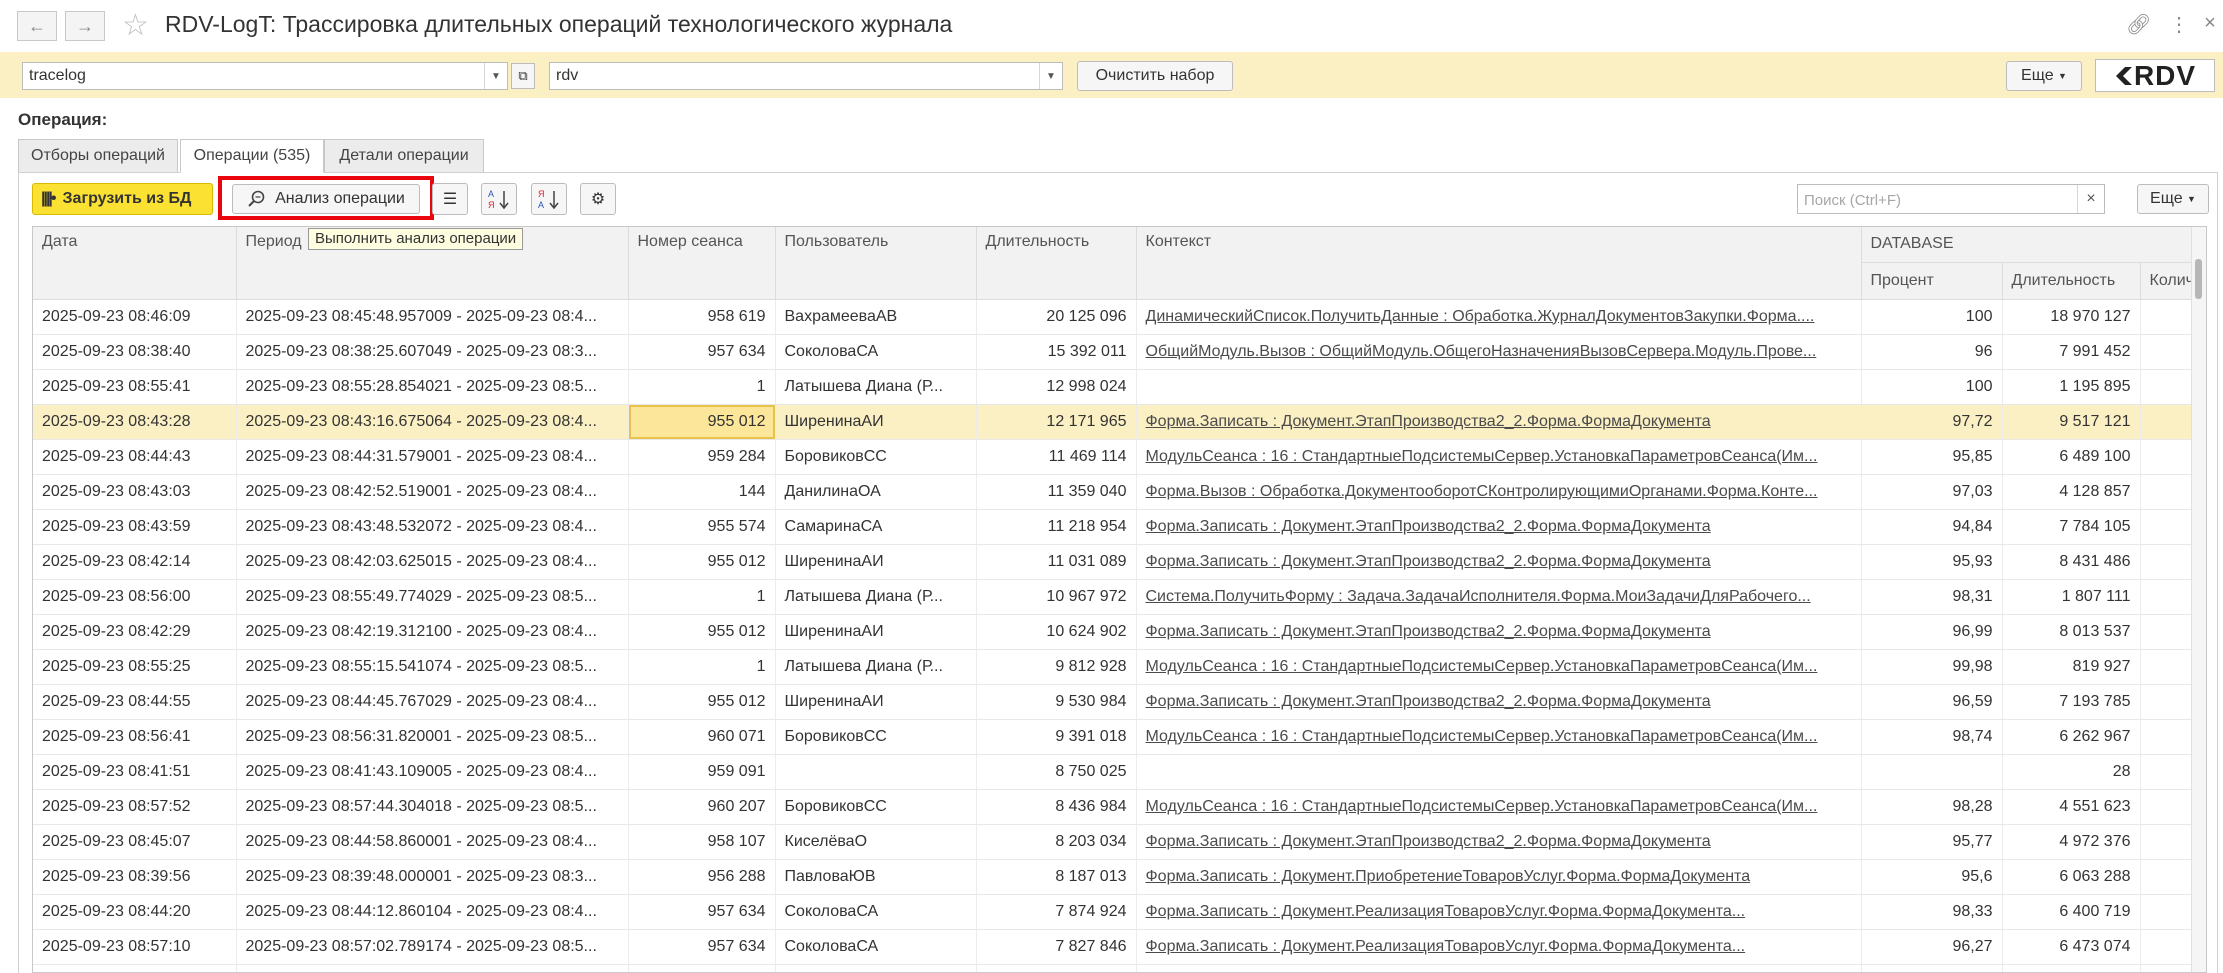 The width and height of the screenshot is (2223, 973). What do you see at coordinates (256, 198) in the screenshot?
I see `magnifier-icon` at bounding box center [256, 198].